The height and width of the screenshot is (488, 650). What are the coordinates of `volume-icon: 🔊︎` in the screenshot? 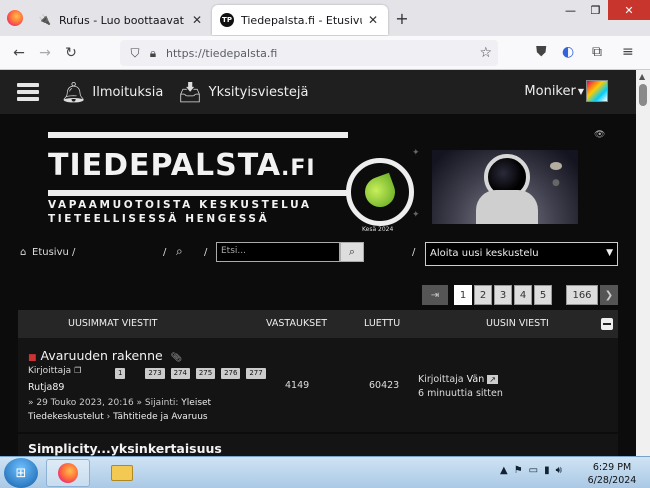 It's located at (559, 470).